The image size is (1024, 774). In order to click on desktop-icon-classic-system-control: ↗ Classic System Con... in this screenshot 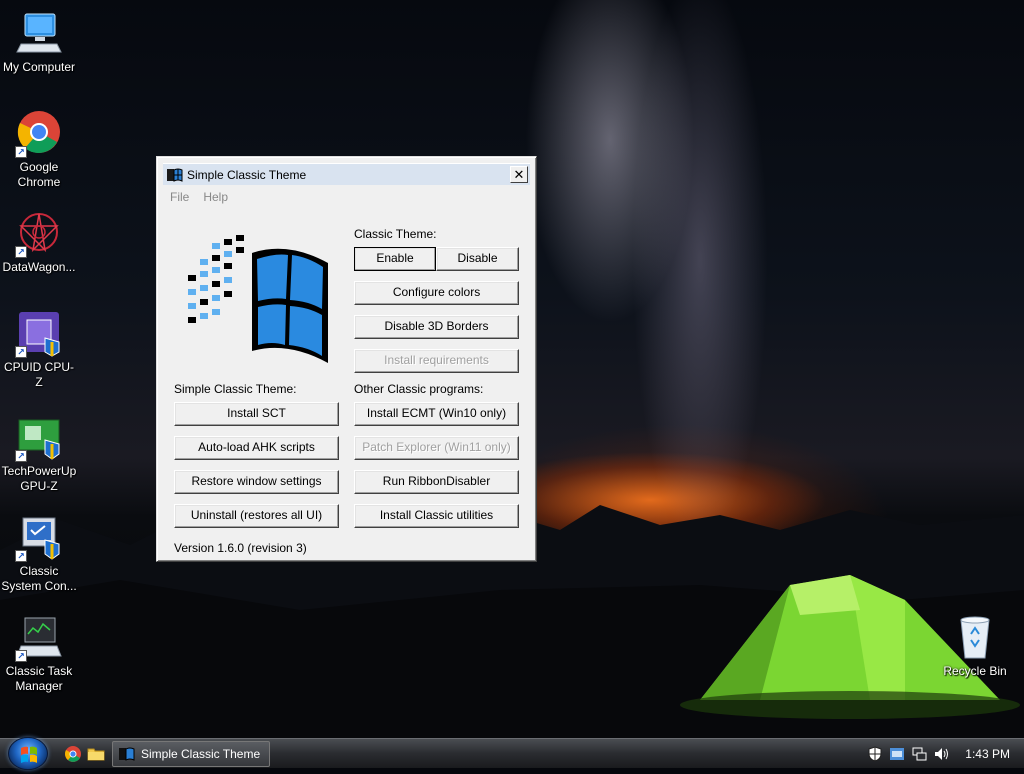, I will do `click(39, 554)`.